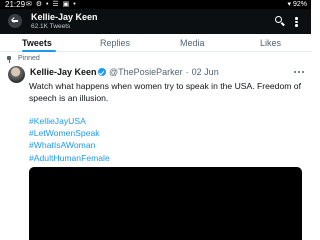 The height and width of the screenshot is (240, 320). What do you see at coordinates (69, 133) in the screenshot?
I see `hashtag-link: #LetWomenSpeak` at bounding box center [69, 133].